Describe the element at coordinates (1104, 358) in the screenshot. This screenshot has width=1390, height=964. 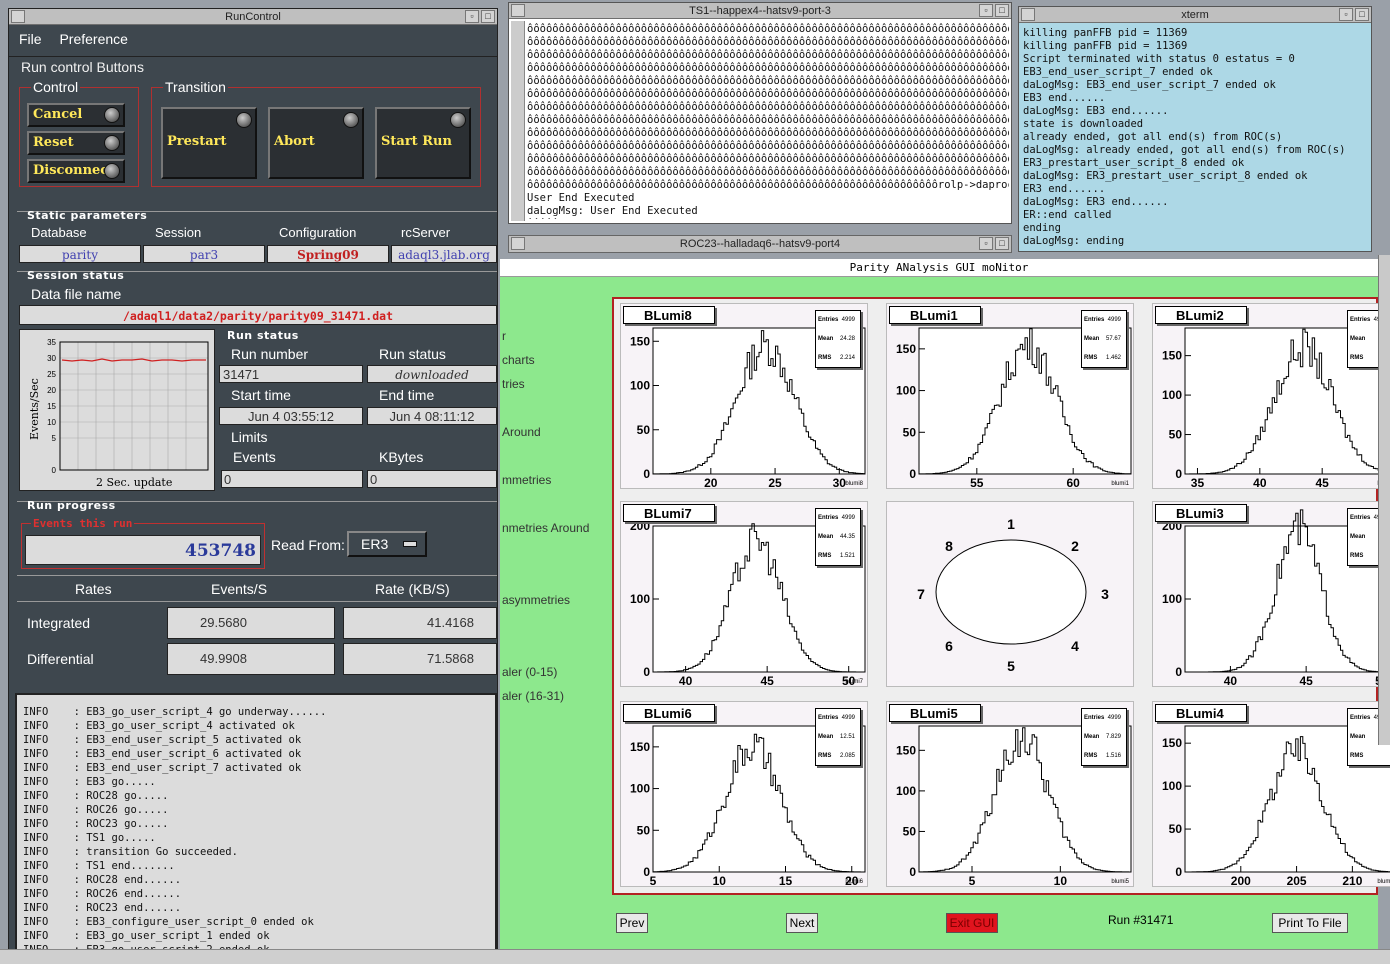
I see `stats-row: RMS 1.462` at that location.